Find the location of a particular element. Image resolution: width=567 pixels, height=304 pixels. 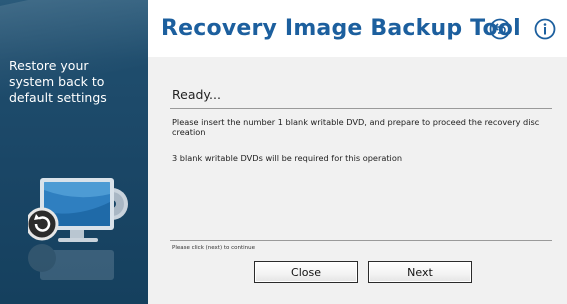

continue-hint: Please click (next) to continue is located at coordinates (214, 248).